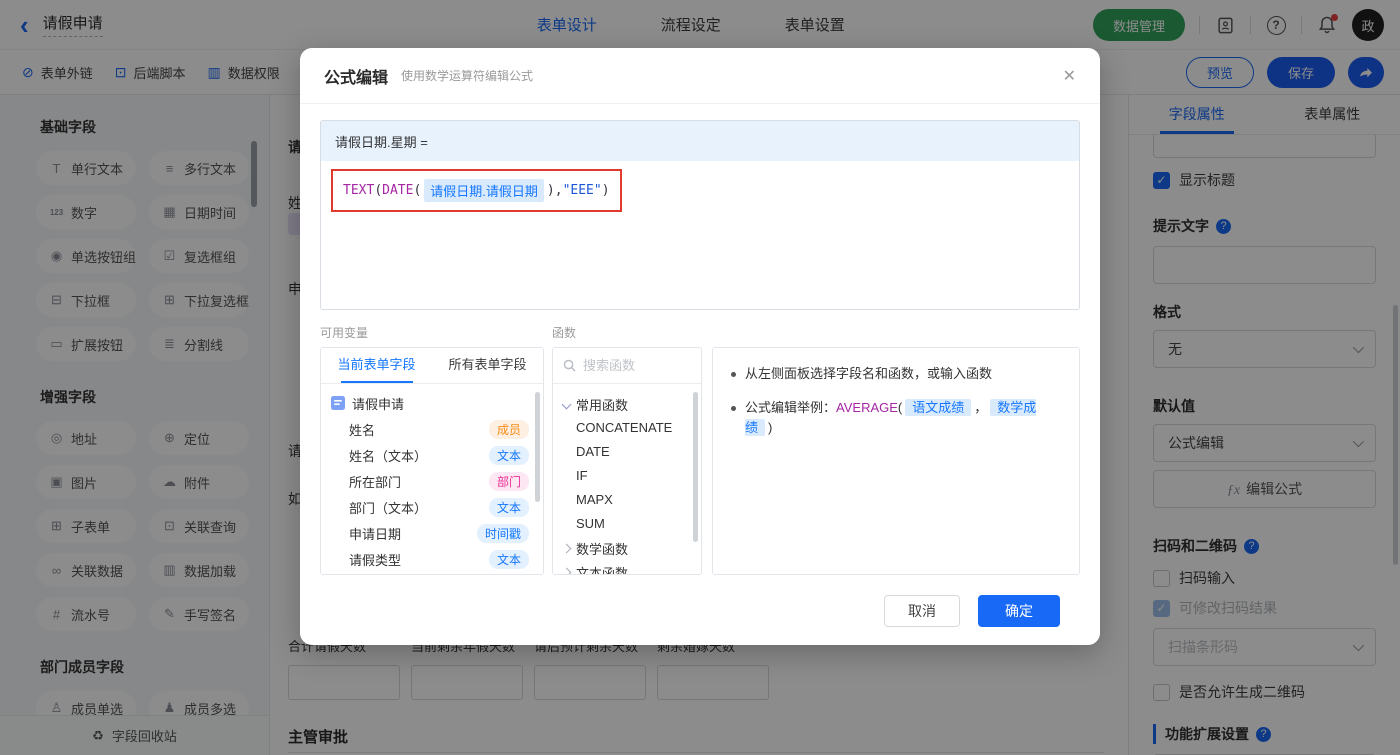 This screenshot has height=755, width=1400. What do you see at coordinates (433, 429) in the screenshot?
I see `variable-item: 姓名 成员` at bounding box center [433, 429].